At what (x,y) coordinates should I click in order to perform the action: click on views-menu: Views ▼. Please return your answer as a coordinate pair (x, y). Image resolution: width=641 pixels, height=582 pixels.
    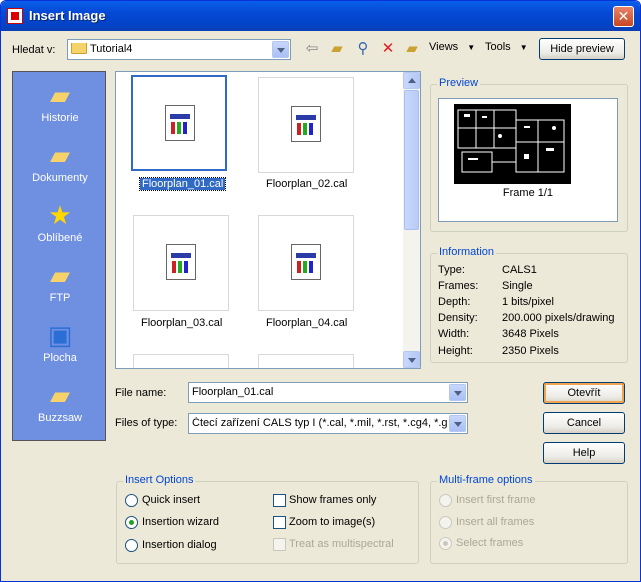
    Looking at the image, I should click on (452, 47).